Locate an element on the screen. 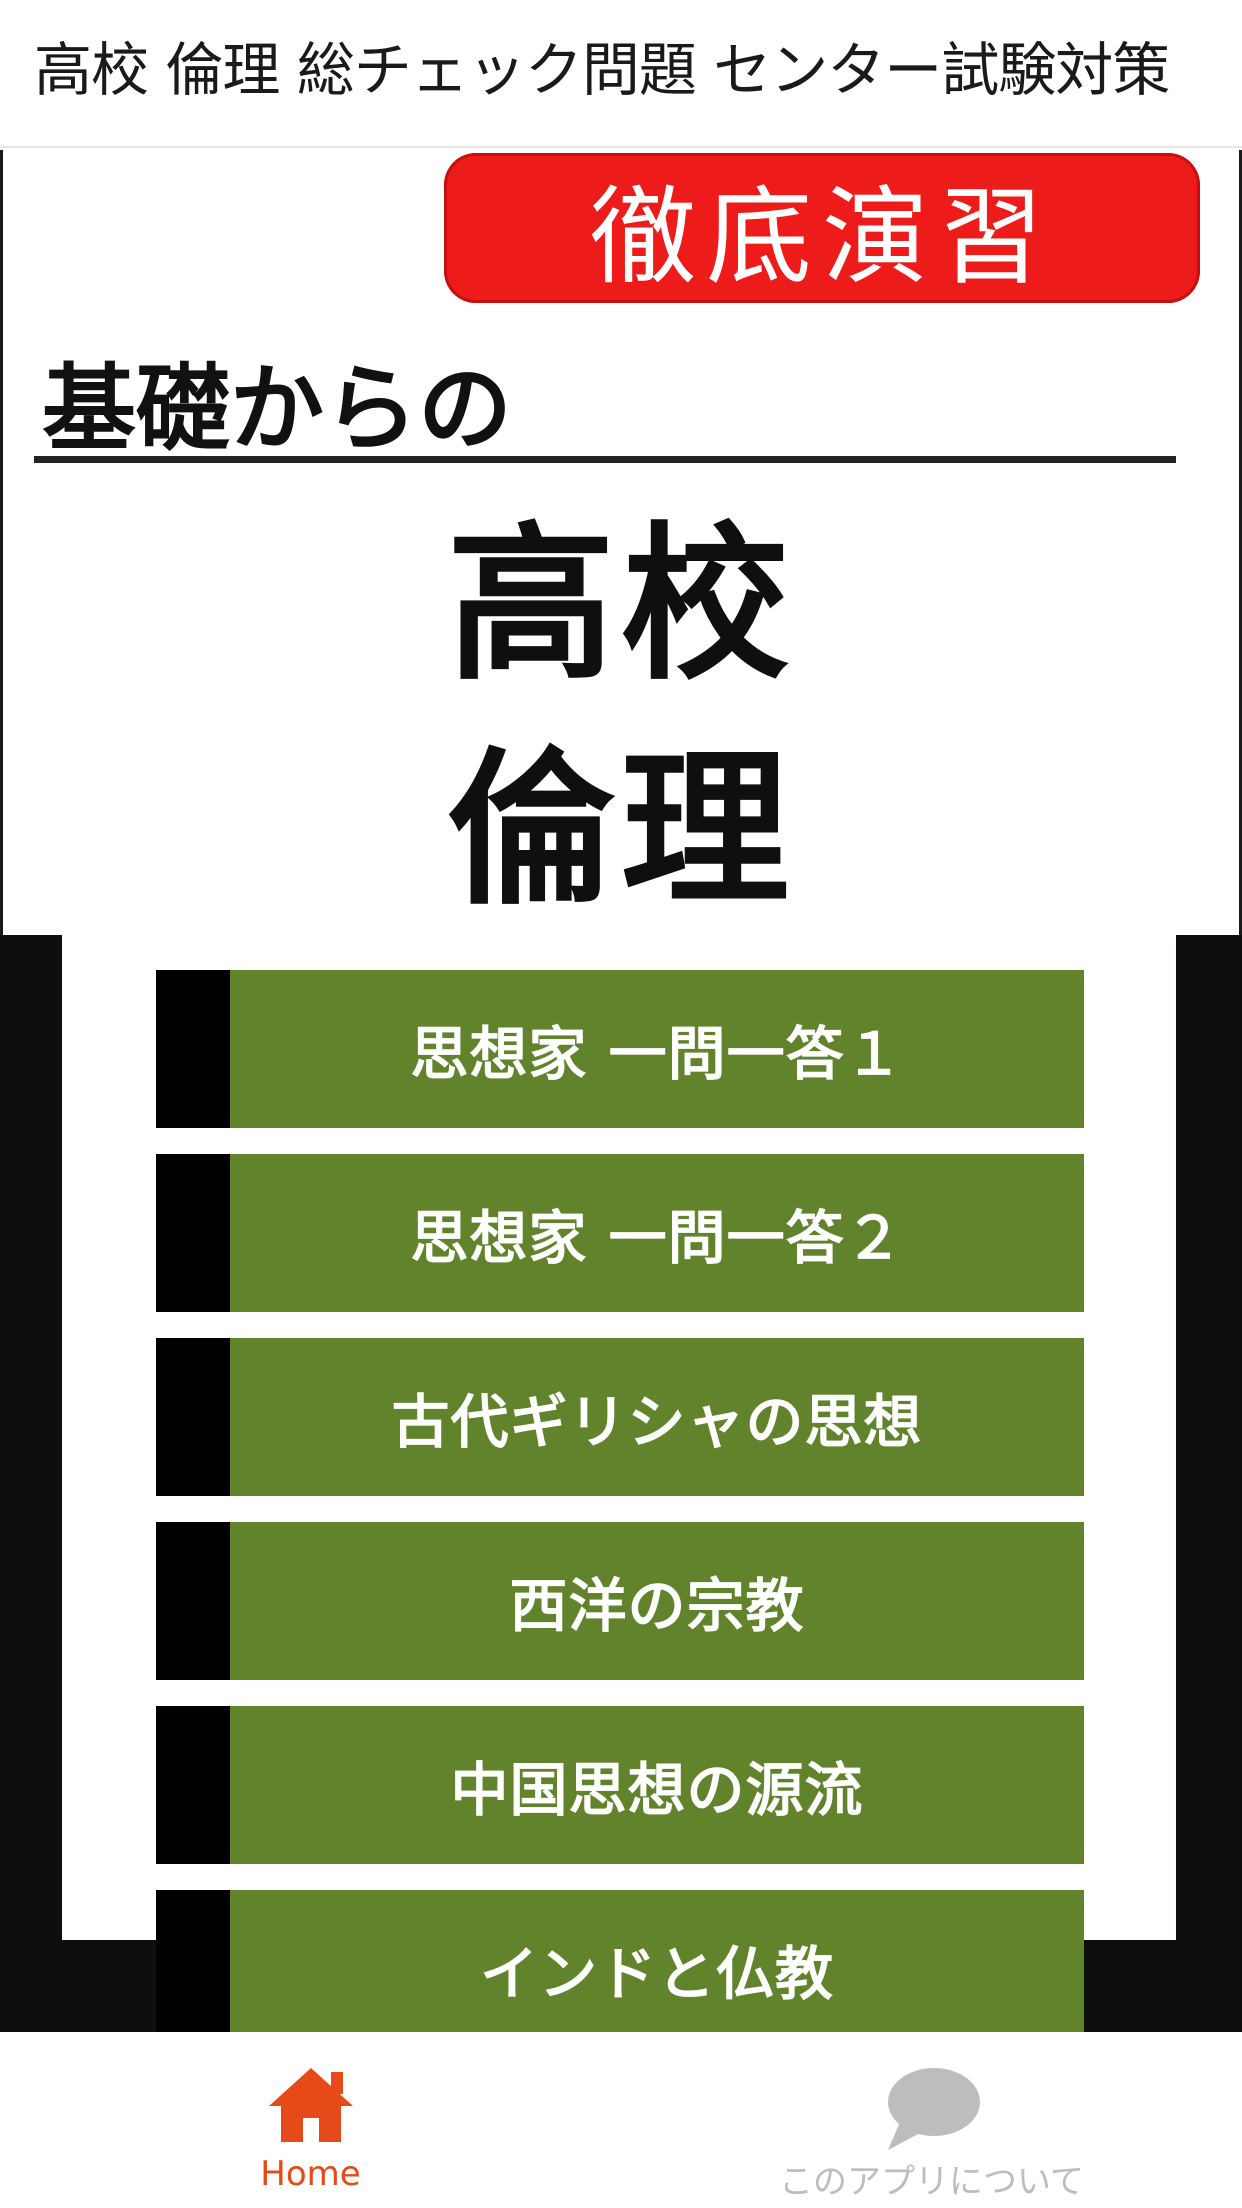 This screenshot has width=1242, height=2208. nav-home: Home is located at coordinates (310, 2120).